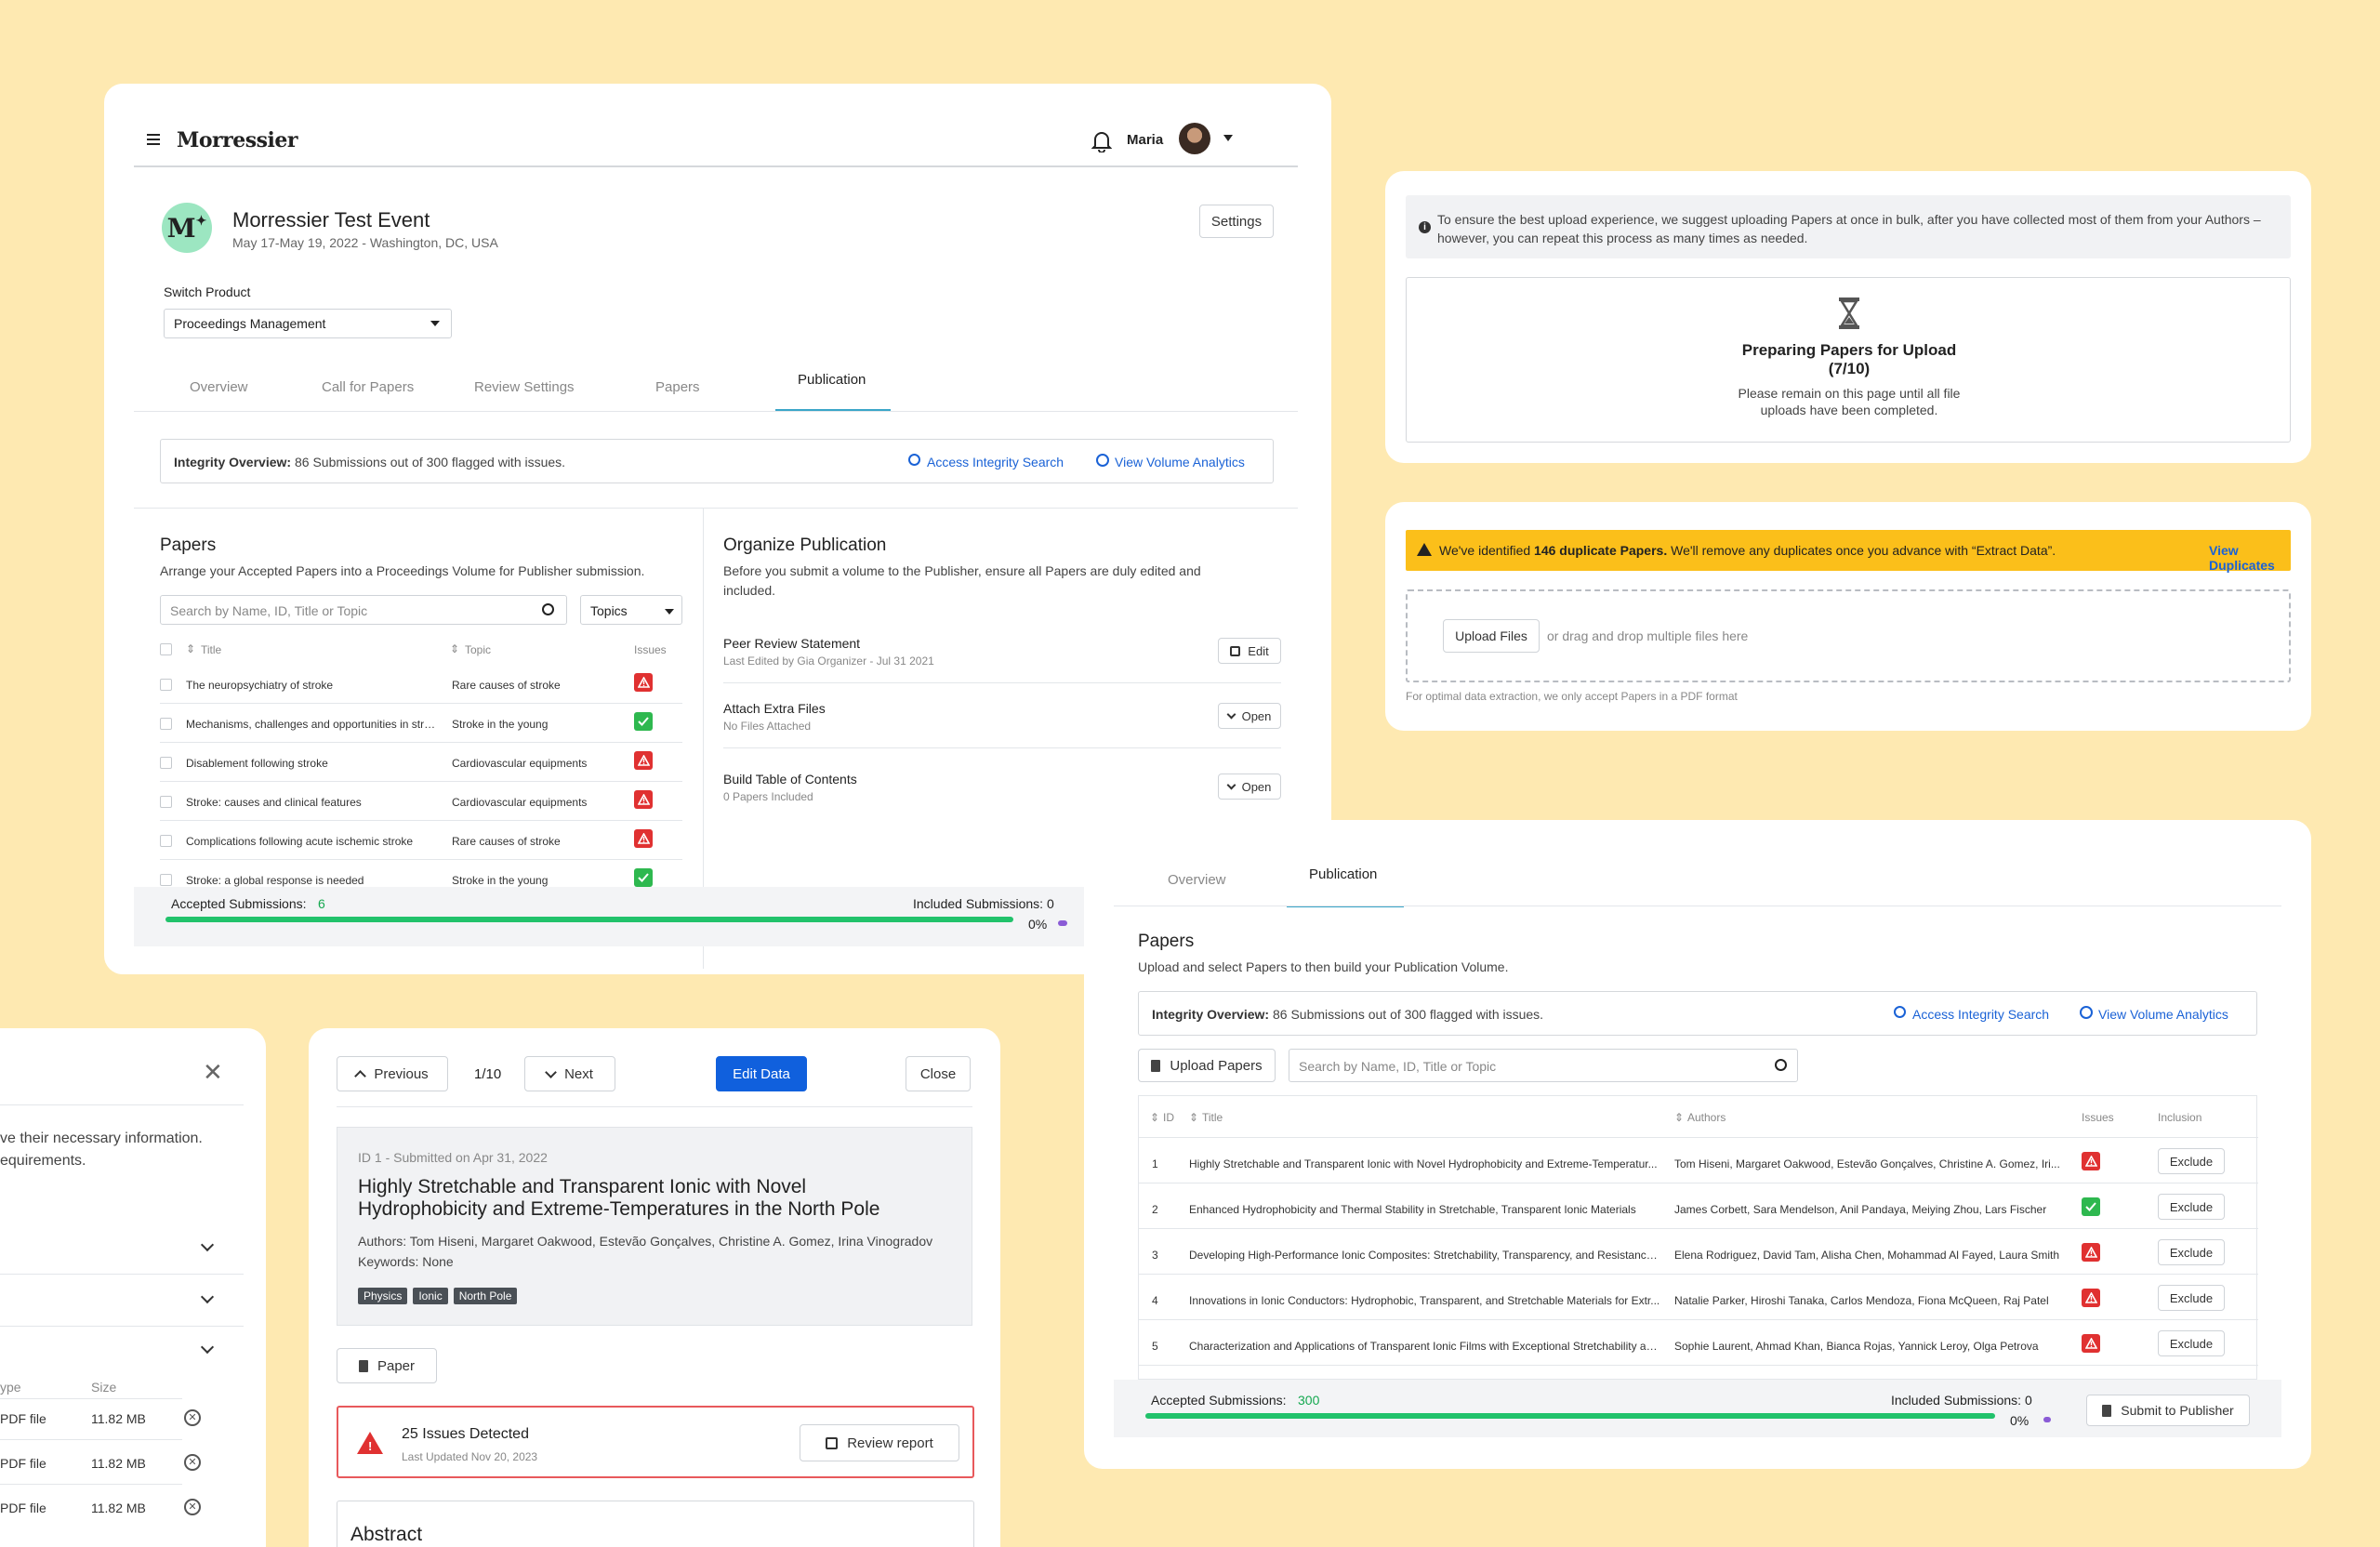 This screenshot has width=2380, height=1547. I want to click on review-report-button: Review report, so click(879, 1442).